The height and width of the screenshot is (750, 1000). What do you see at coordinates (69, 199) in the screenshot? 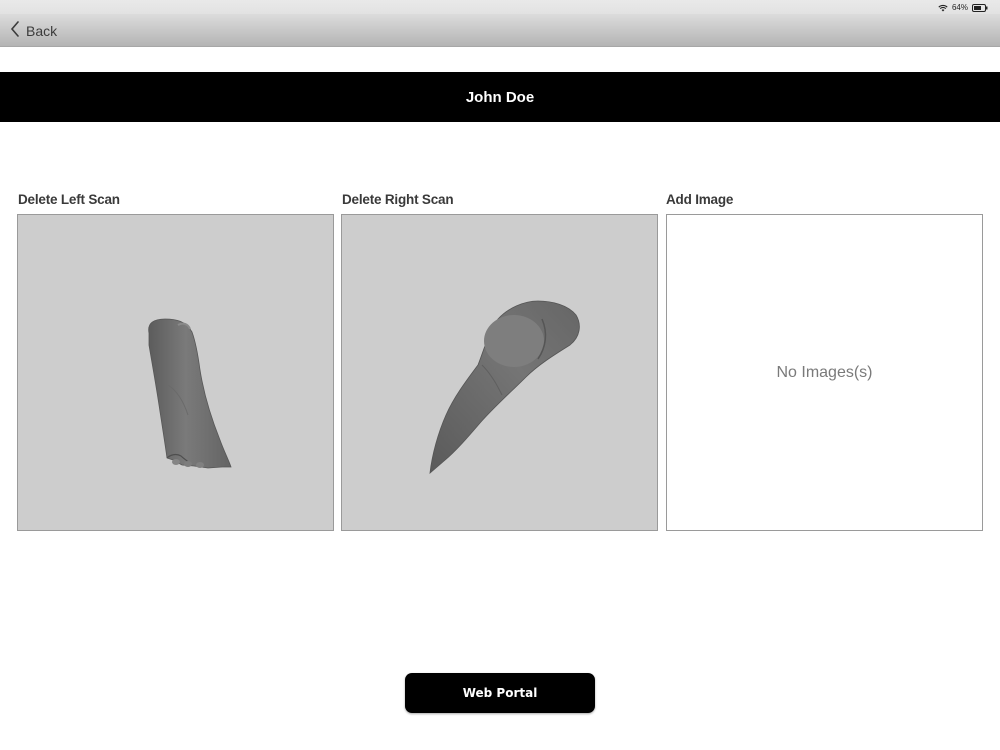
I see `delete-left-scan-button: Delete Left Scan` at bounding box center [69, 199].